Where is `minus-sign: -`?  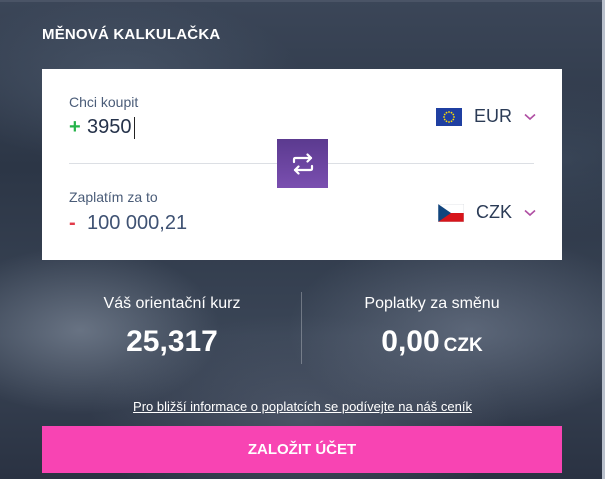 minus-sign: - is located at coordinates (72, 223).